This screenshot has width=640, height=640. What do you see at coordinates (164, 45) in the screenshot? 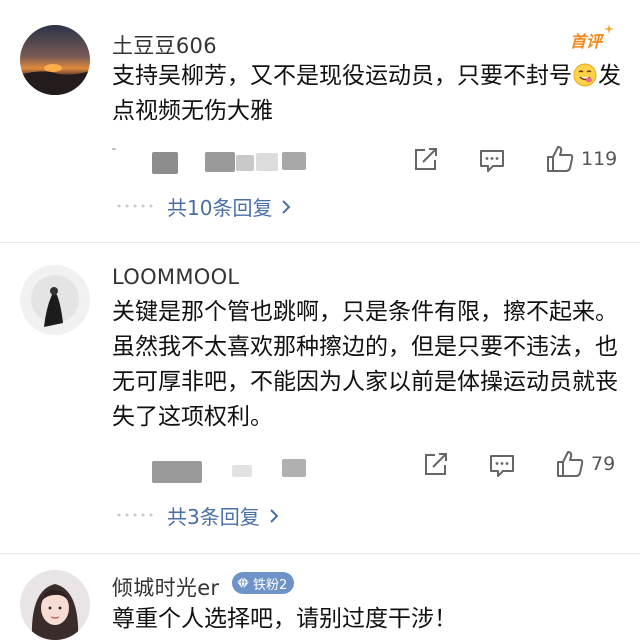
I see `username-1: 土豆豆606` at bounding box center [164, 45].